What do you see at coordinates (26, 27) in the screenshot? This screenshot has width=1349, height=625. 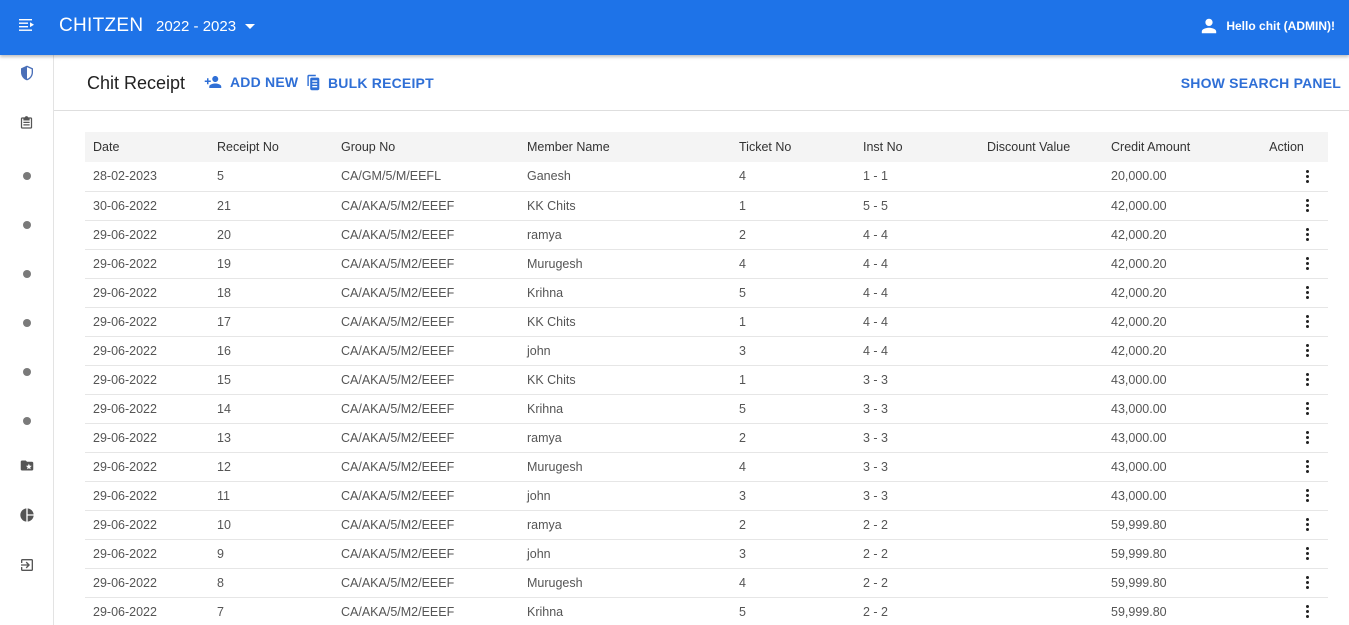 I see `menu-toggle-button` at bounding box center [26, 27].